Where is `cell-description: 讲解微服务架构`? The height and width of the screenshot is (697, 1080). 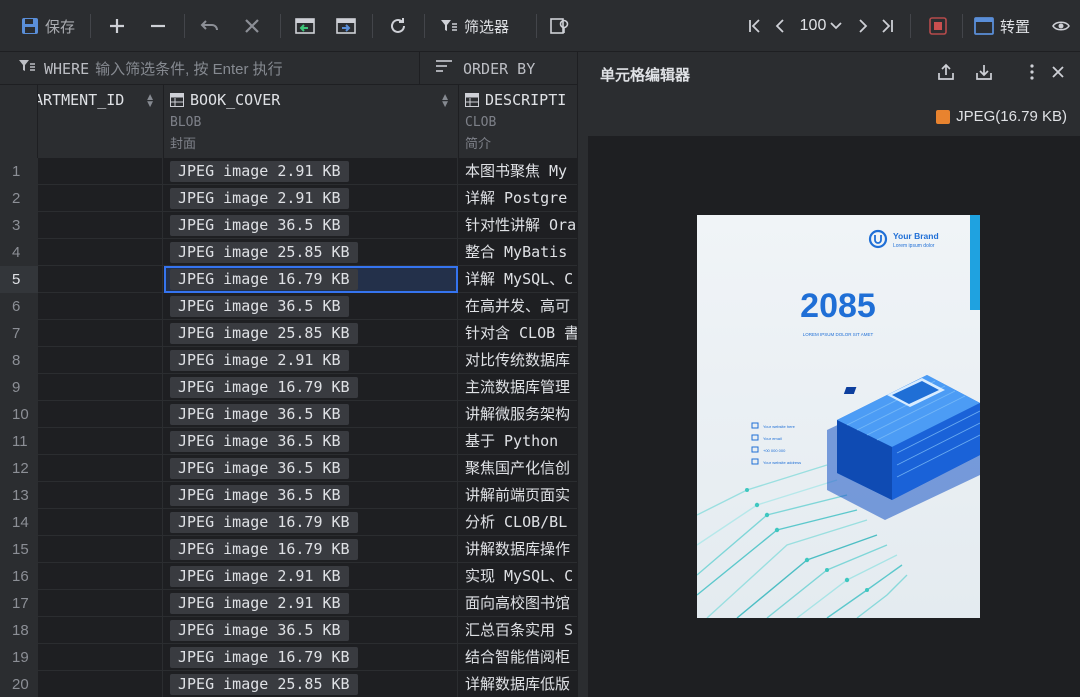 cell-description: 讲解微服务架构 is located at coordinates (518, 414).